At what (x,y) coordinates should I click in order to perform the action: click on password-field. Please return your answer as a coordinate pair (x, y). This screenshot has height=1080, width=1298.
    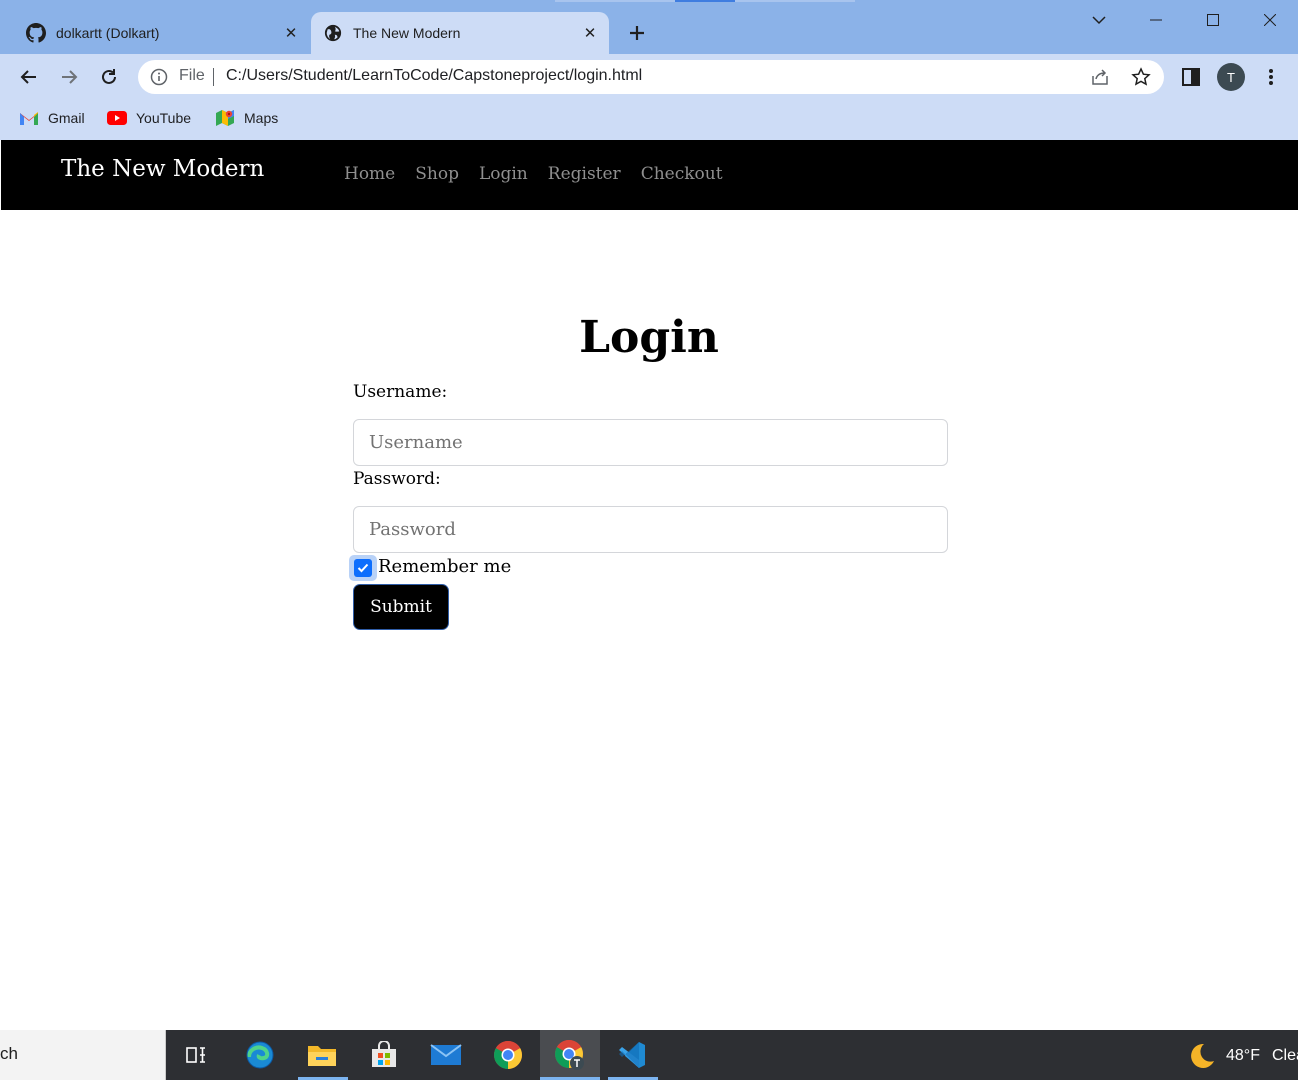
    Looking at the image, I should click on (650, 529).